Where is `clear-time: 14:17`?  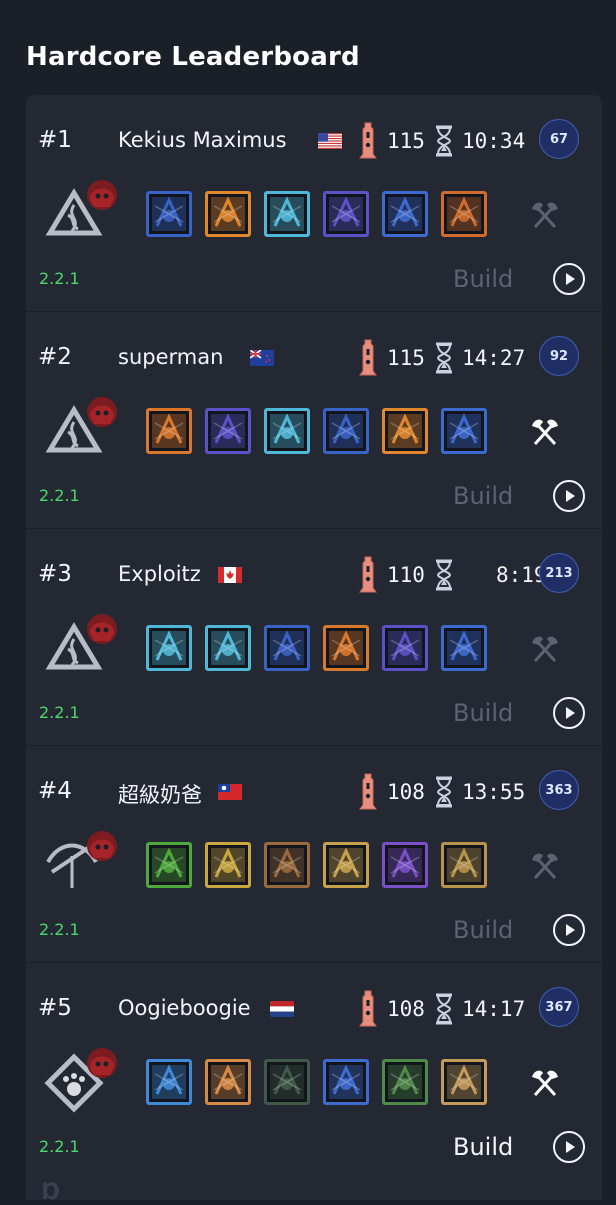 clear-time: 14:17 is located at coordinates (494, 1009).